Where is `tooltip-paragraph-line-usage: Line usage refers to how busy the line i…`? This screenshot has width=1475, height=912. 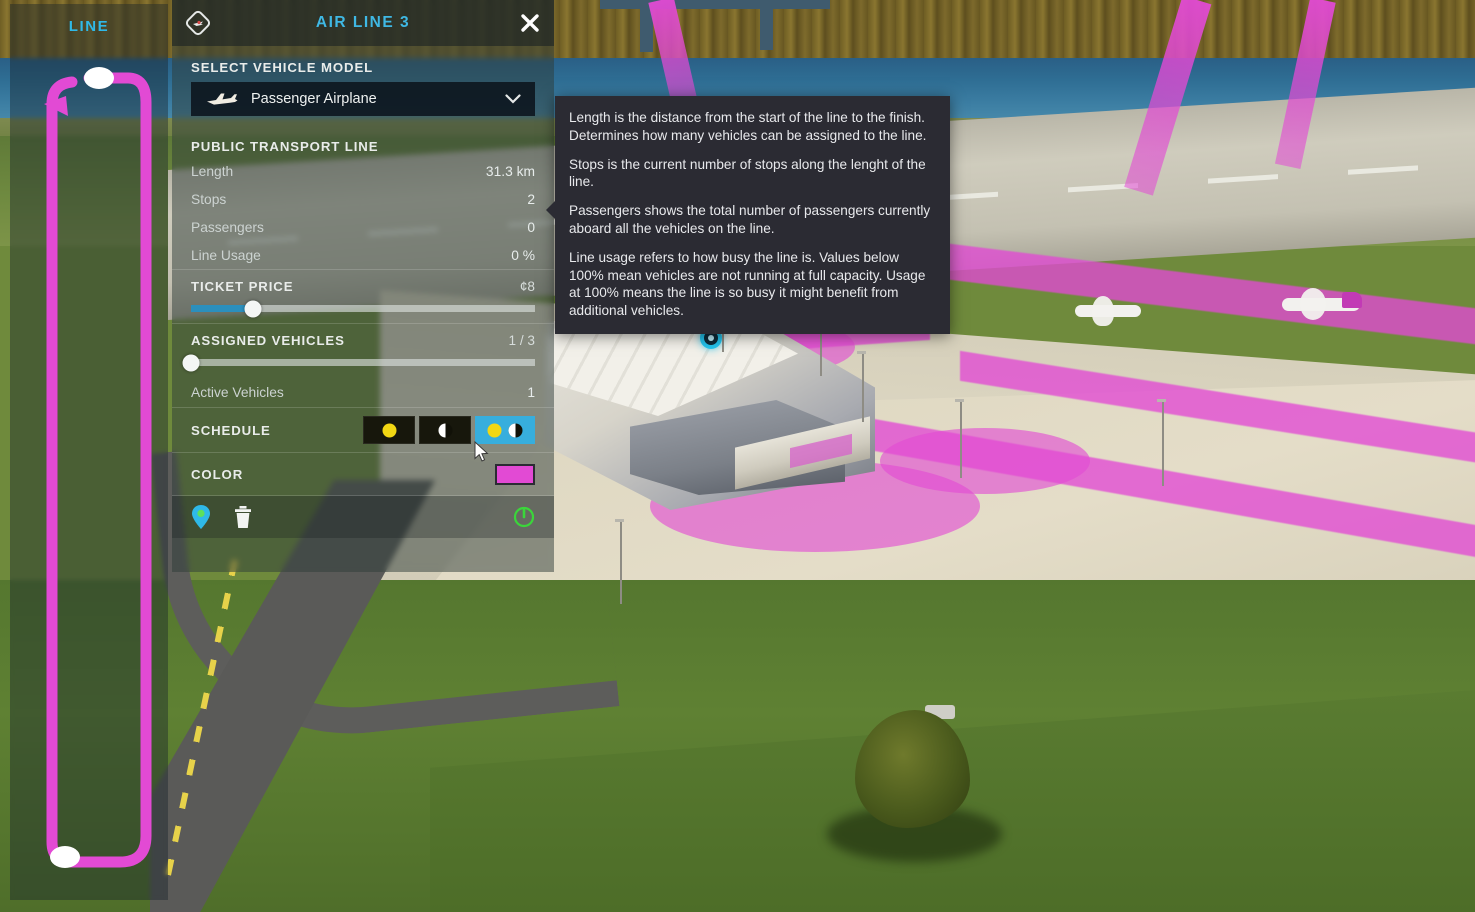 tooltip-paragraph-line-usage: Line usage refers to how busy the line i… is located at coordinates (747, 284).